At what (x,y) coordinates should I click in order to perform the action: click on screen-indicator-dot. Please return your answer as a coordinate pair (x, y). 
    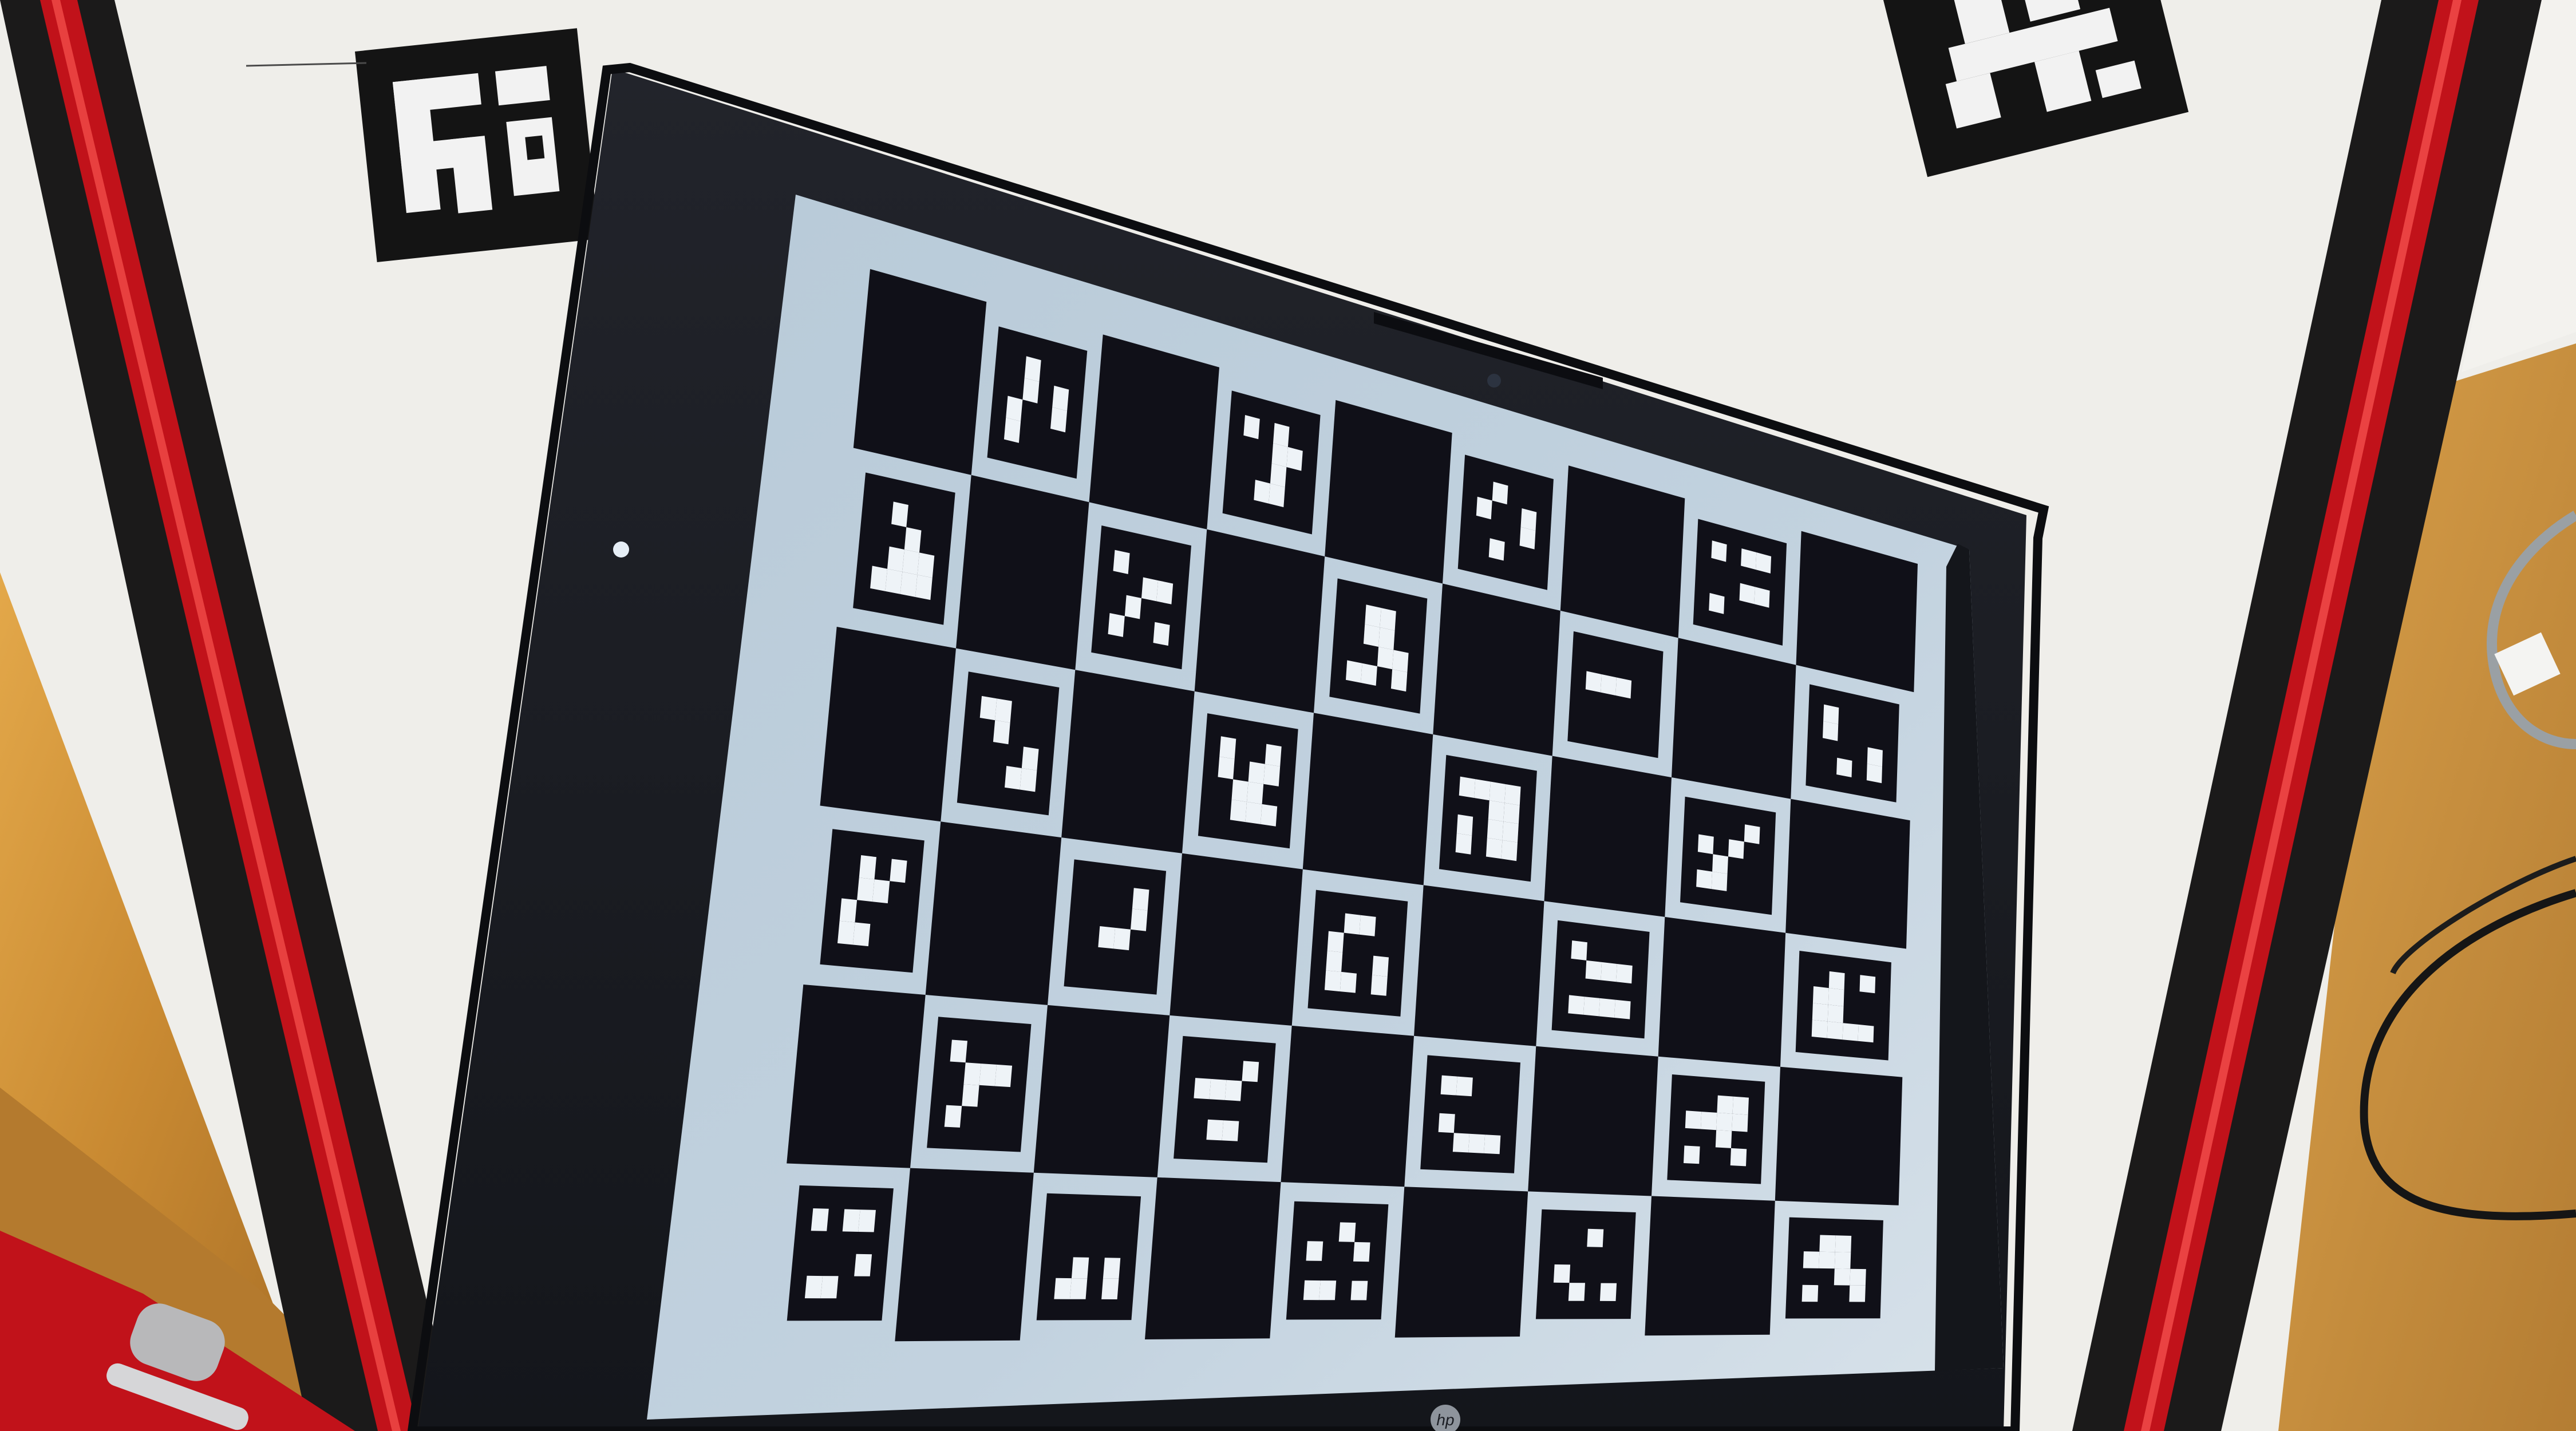
    Looking at the image, I should click on (621, 549).